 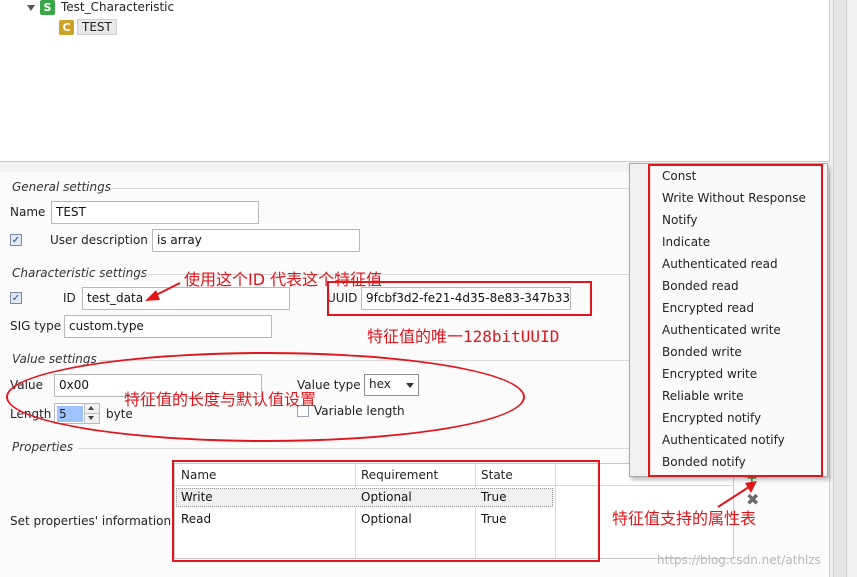 What do you see at coordinates (463, 336) in the screenshot?
I see `annotation-uuid-note: 特征值的唯一128bitUUID` at bounding box center [463, 336].